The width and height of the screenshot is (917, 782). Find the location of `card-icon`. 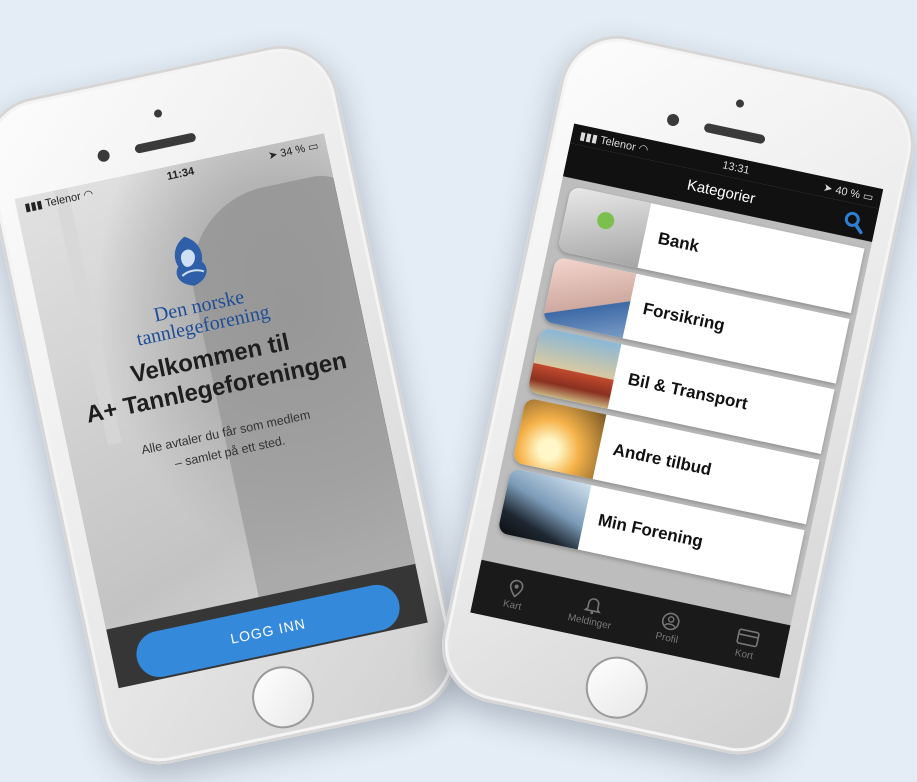

card-icon is located at coordinates (747, 637).